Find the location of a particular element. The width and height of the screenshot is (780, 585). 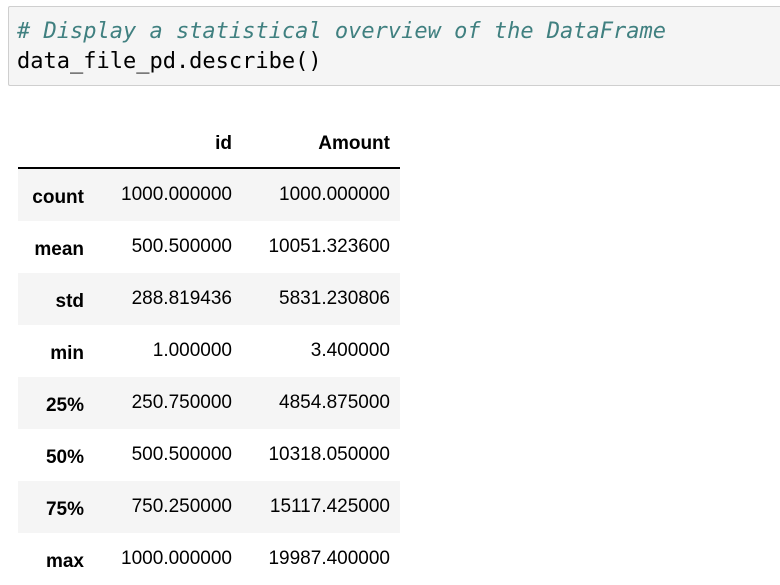

row-index-label: mean is located at coordinates (59, 249).